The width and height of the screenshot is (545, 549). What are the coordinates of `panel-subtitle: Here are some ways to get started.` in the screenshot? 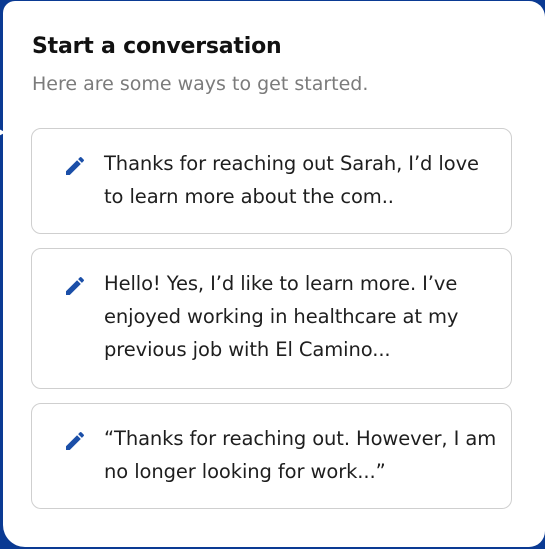 It's located at (200, 84).